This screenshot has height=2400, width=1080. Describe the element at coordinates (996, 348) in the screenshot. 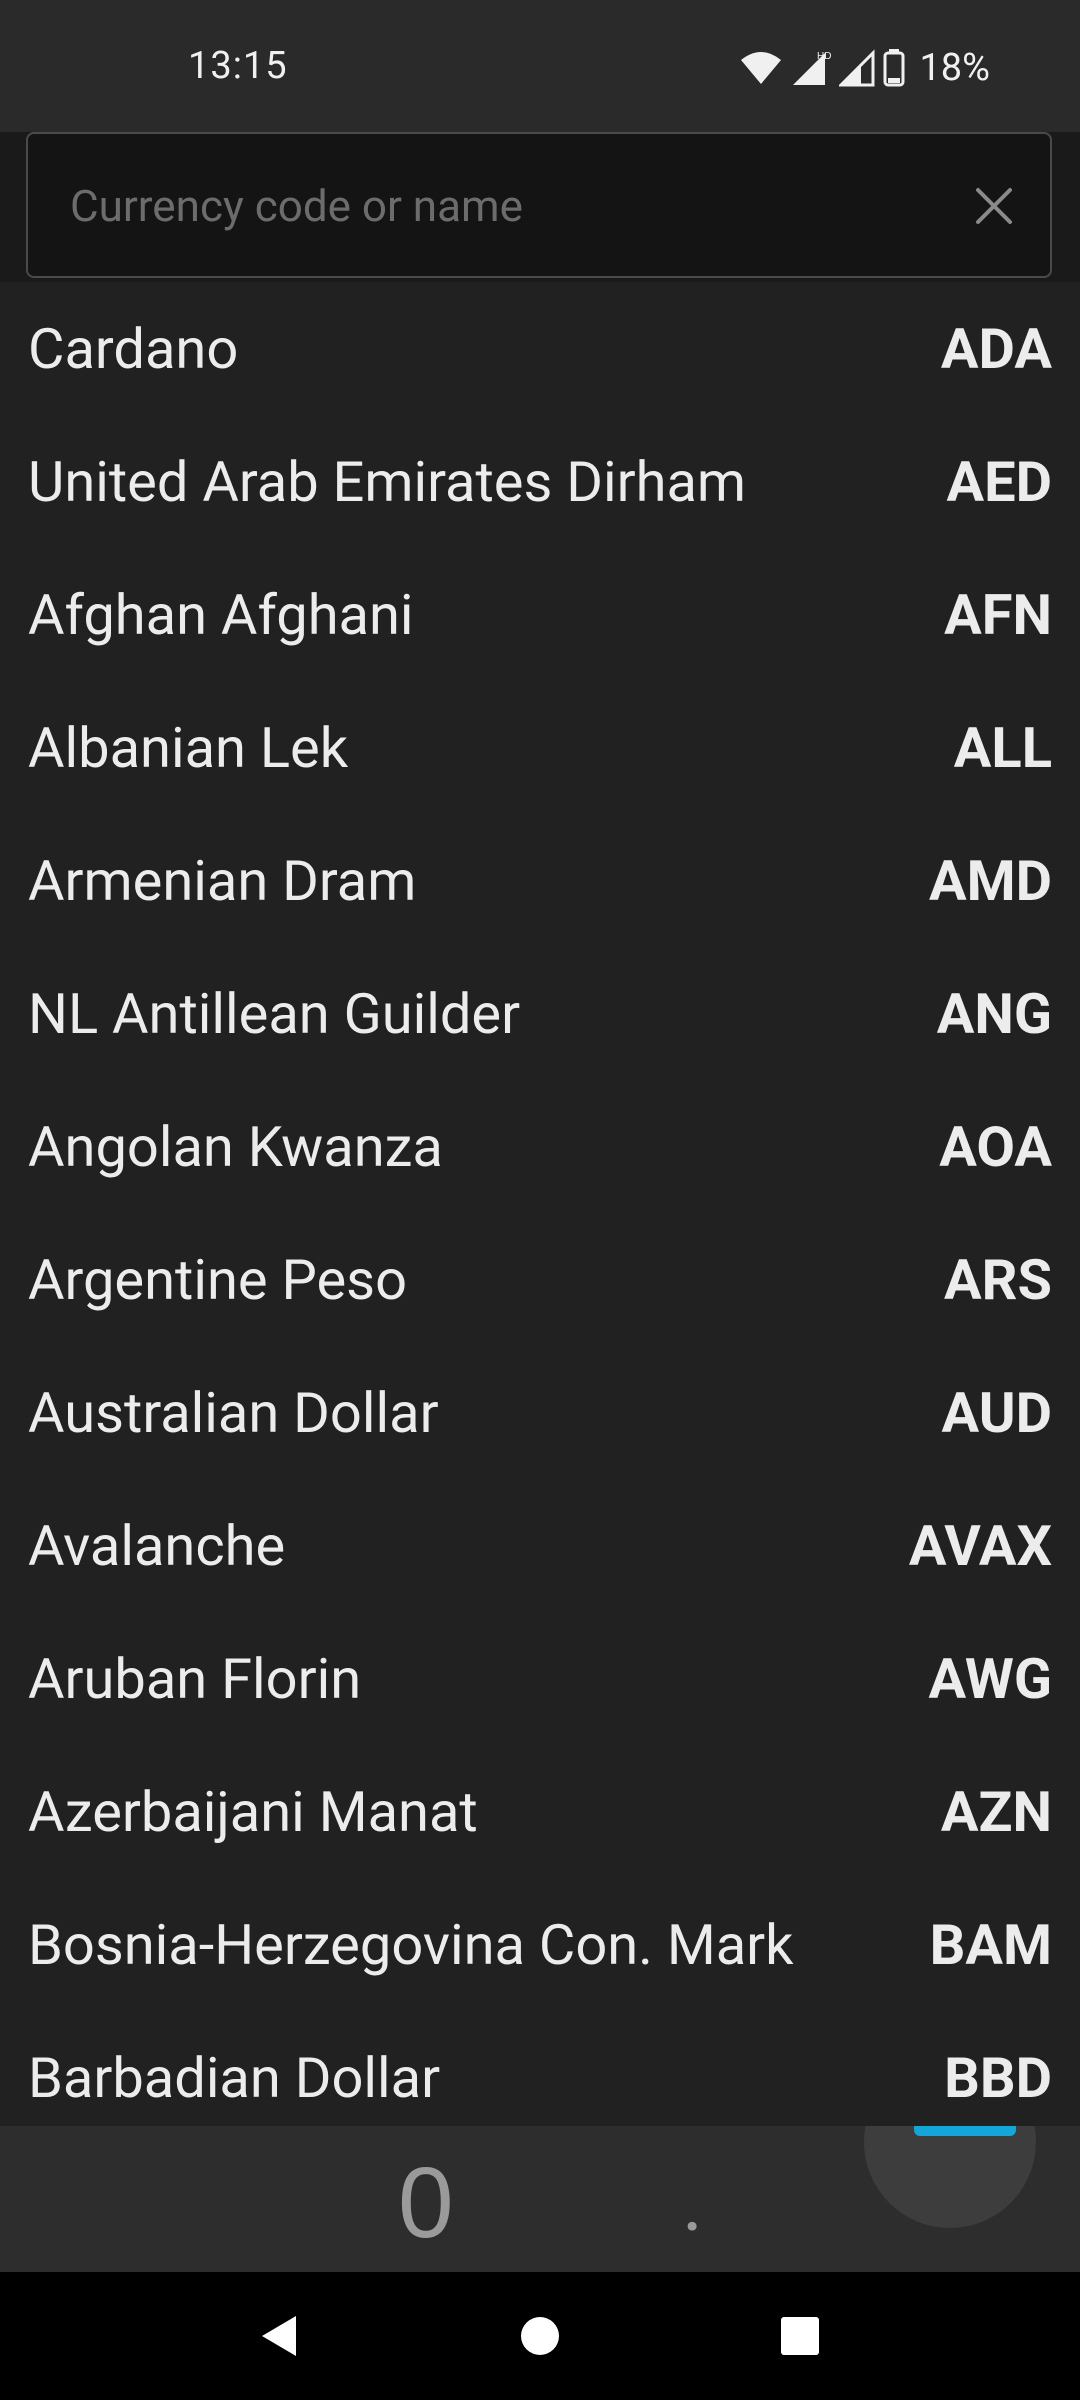

I see `currency-code: ADA` at that location.